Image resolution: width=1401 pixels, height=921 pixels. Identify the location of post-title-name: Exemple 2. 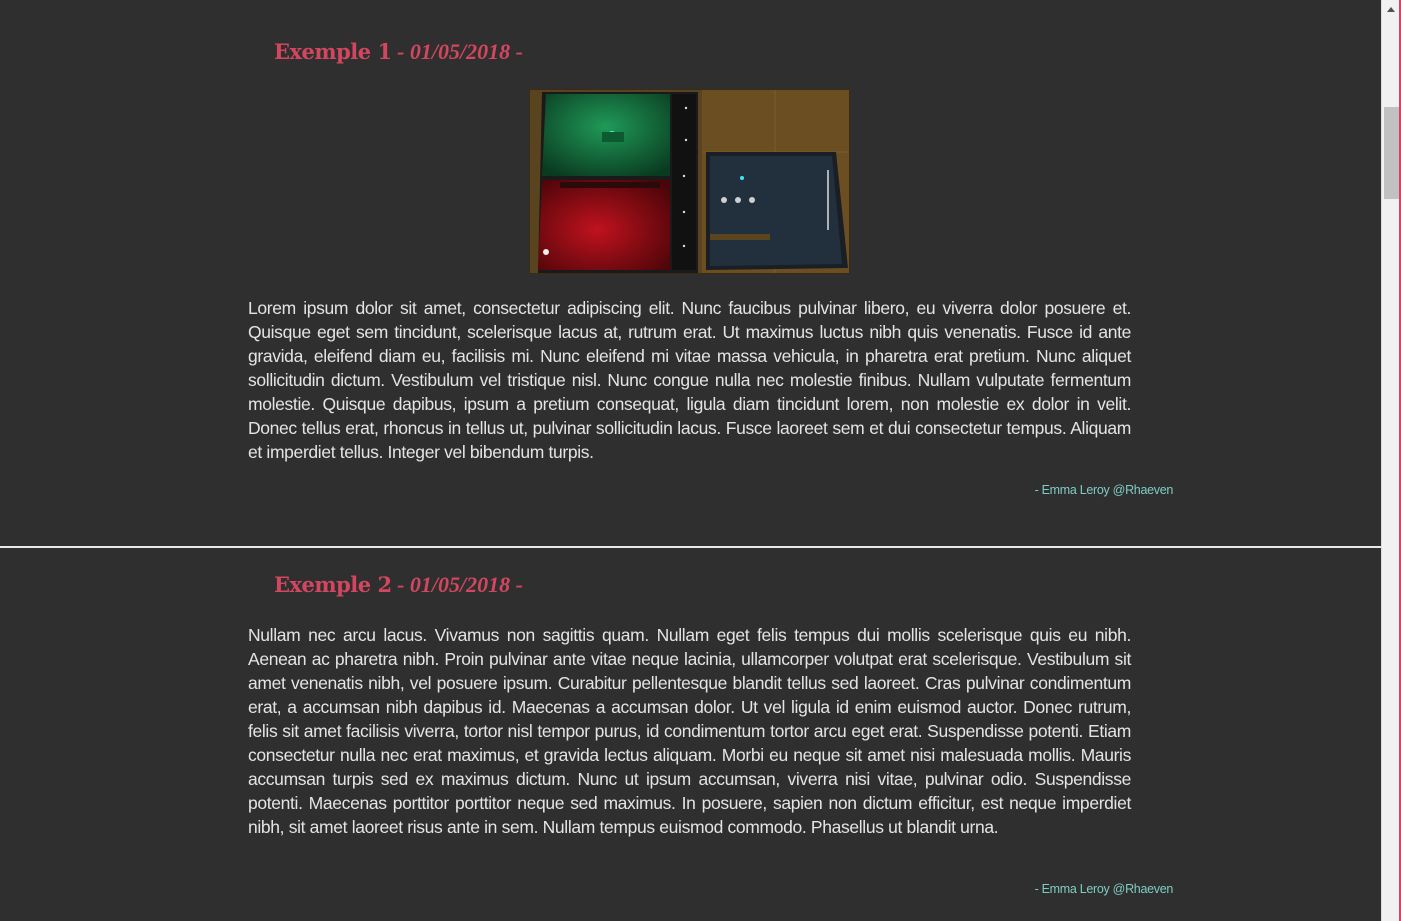
(333, 584).